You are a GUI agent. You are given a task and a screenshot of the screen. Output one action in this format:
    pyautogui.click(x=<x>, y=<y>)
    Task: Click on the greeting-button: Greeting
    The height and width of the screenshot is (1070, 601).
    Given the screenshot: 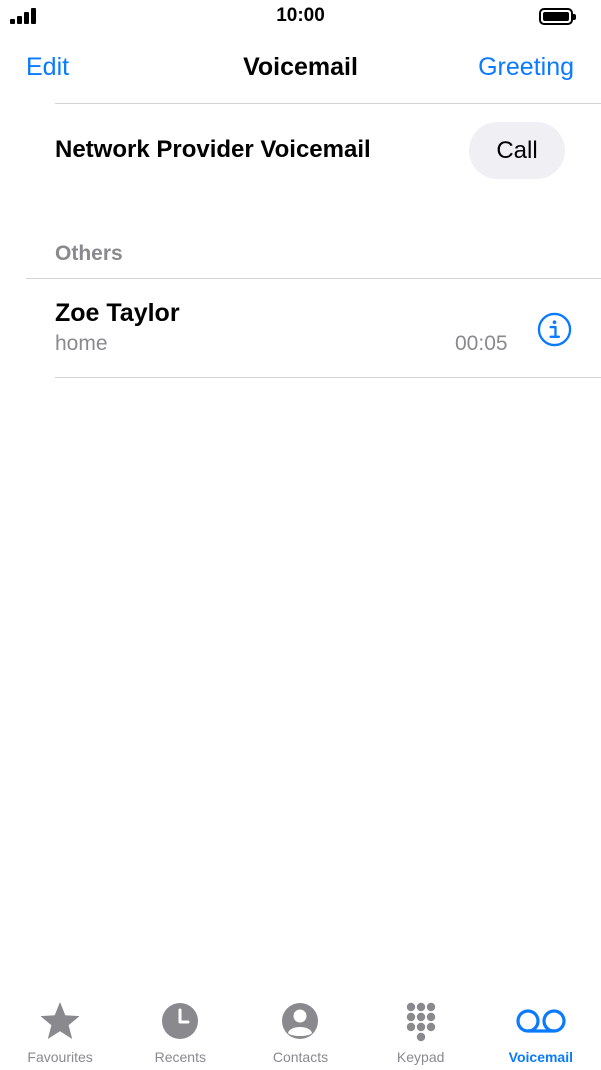 What is the action you would take?
    pyautogui.click(x=526, y=67)
    